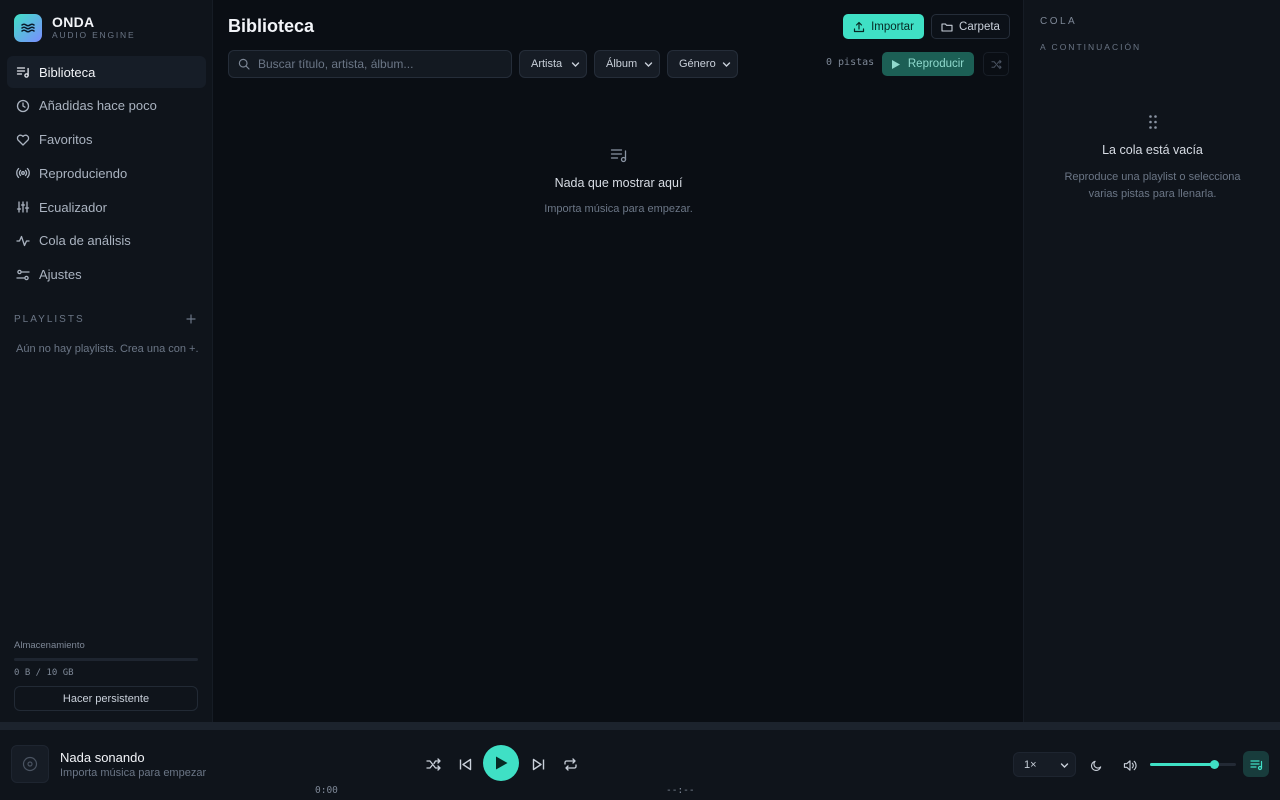 The height and width of the screenshot is (800, 1280). I want to click on search-box, so click(370, 64).